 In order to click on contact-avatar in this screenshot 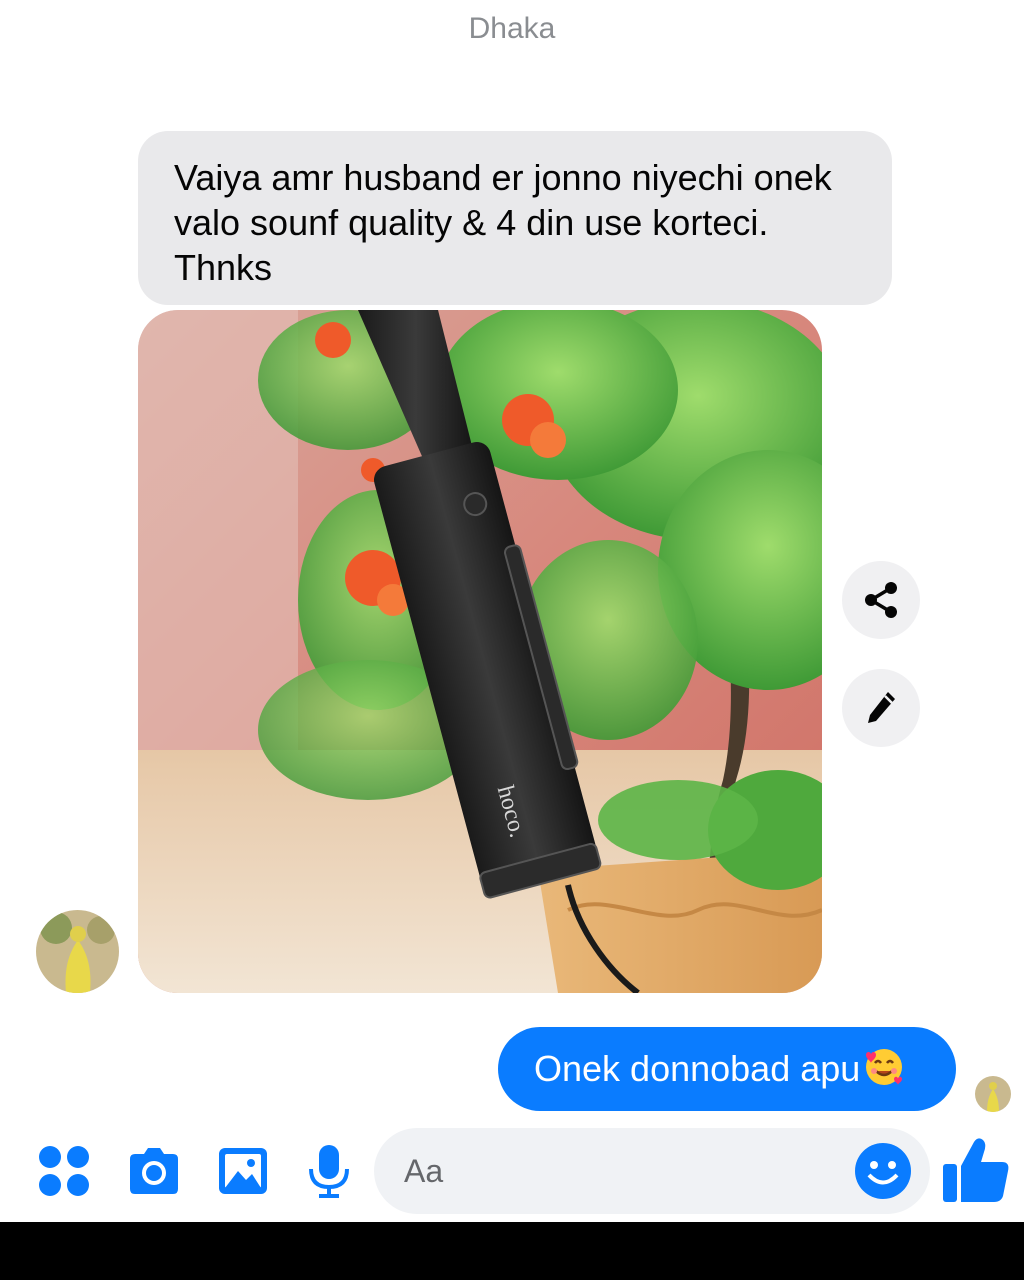, I will do `click(77, 951)`.